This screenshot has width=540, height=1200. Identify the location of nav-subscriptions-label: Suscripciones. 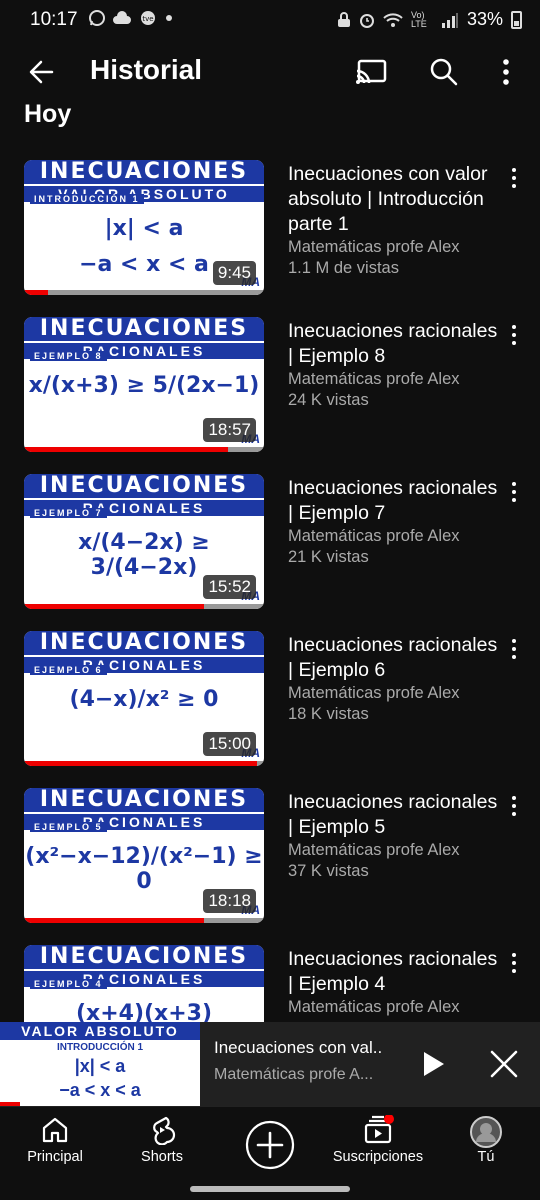
(378, 1157).